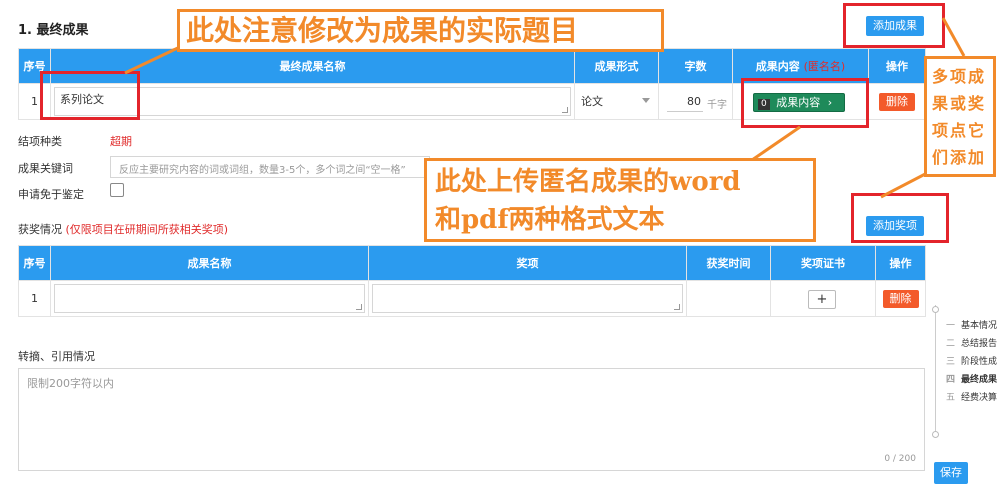 This screenshot has height=491, width=1000. What do you see at coordinates (620, 200) in the screenshot?
I see `annotation-upload-note: 此处上传匿名成果的word 和pdf两种格式文本` at bounding box center [620, 200].